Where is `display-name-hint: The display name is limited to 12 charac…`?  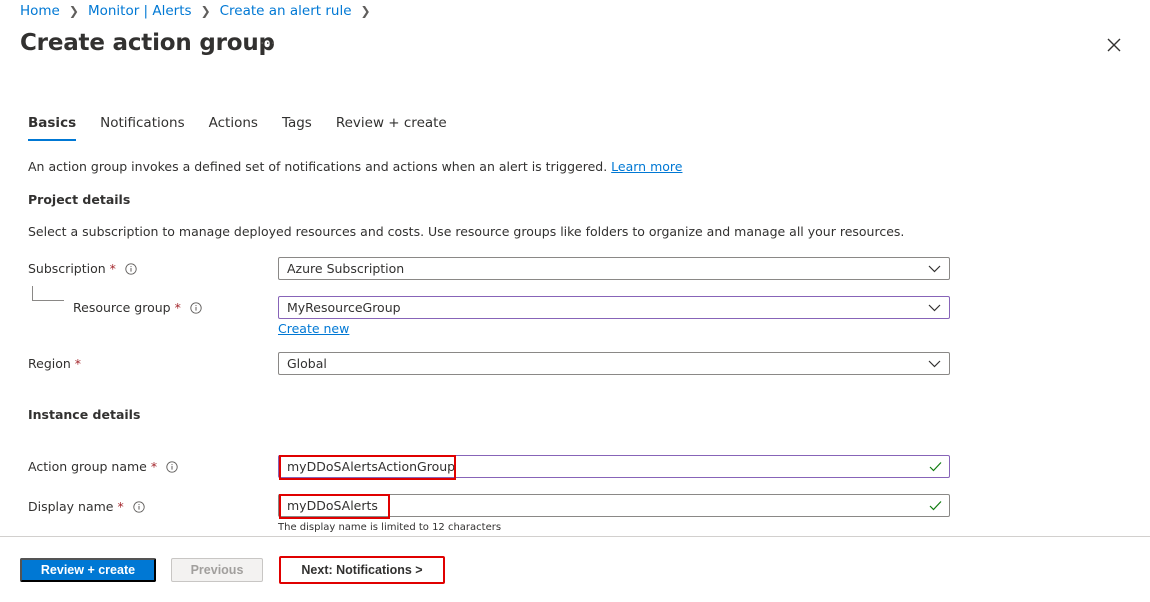
display-name-hint: The display name is limited to 12 charac… is located at coordinates (390, 527).